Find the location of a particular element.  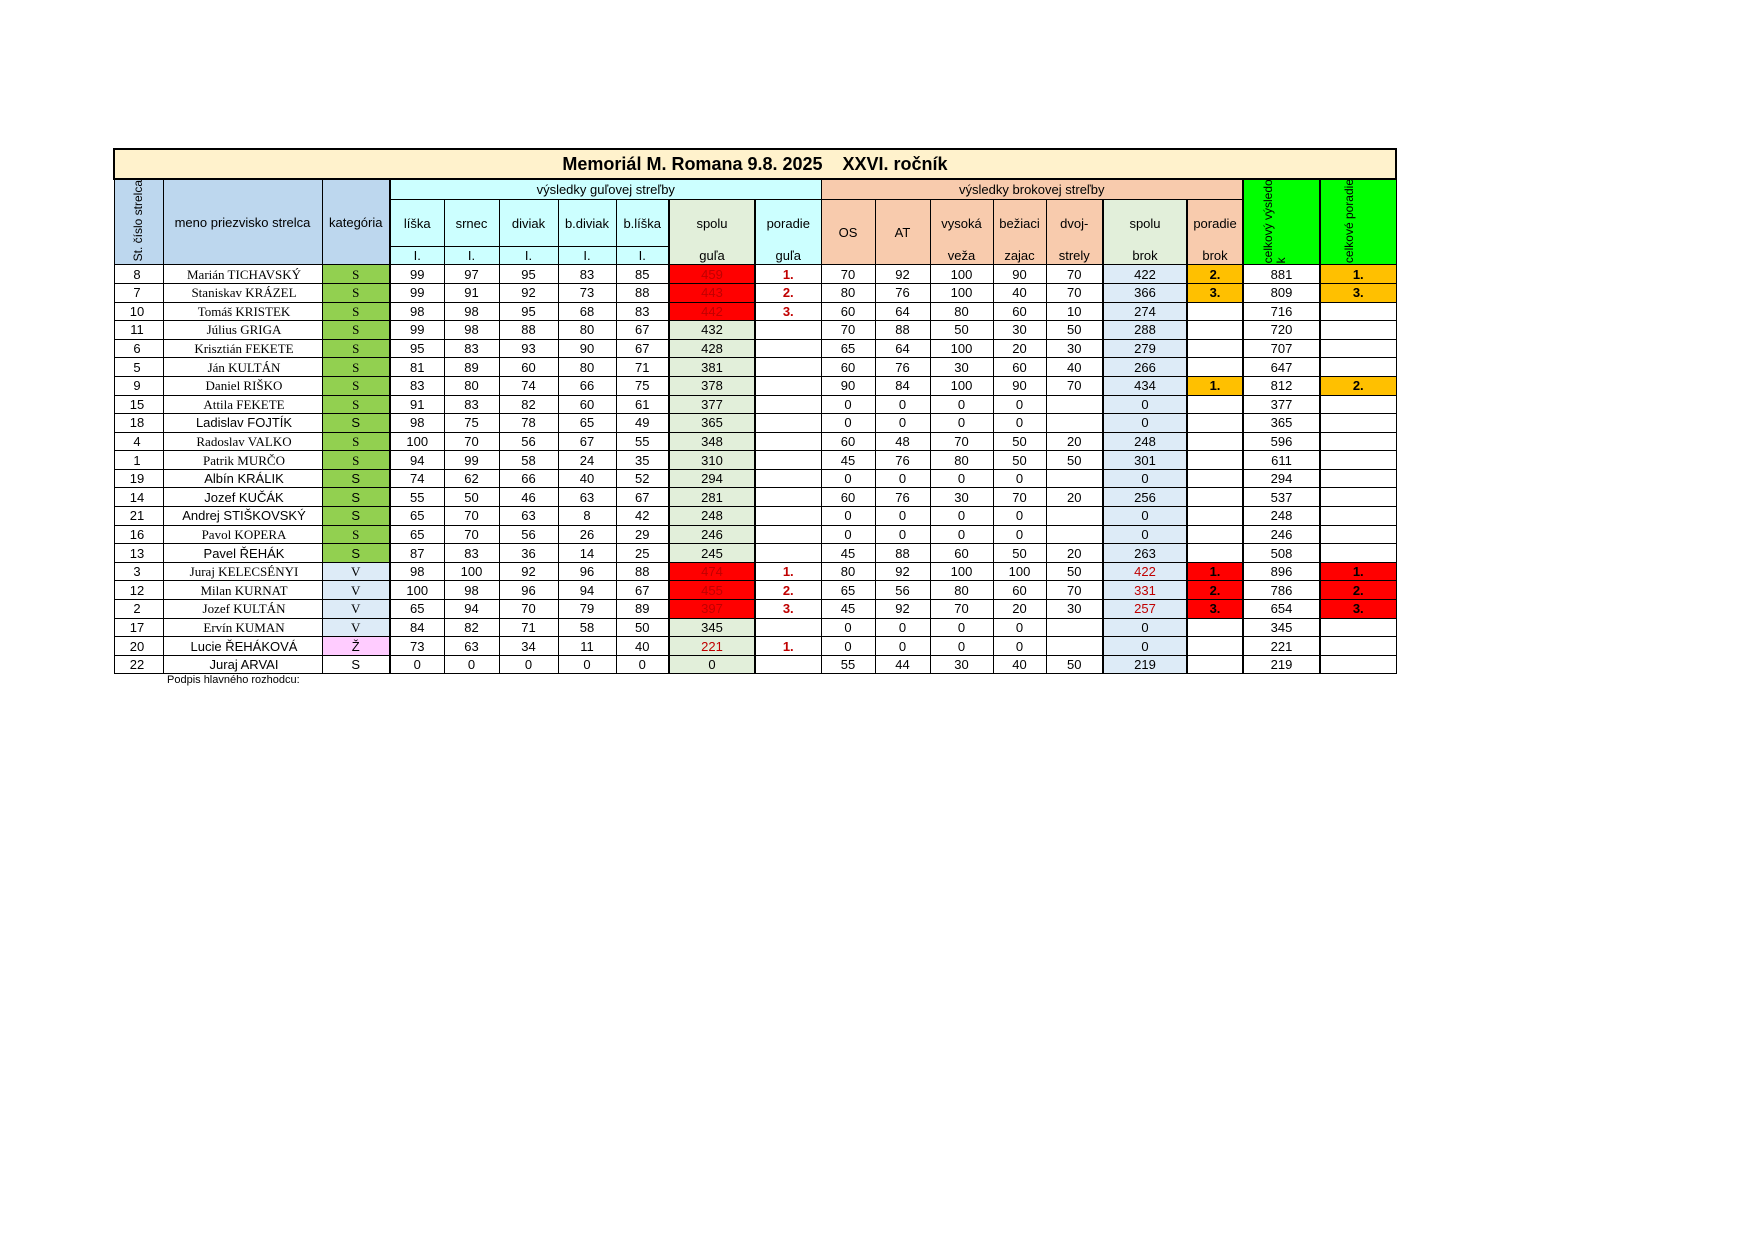

score-bliska: 67 is located at coordinates (642, 330).